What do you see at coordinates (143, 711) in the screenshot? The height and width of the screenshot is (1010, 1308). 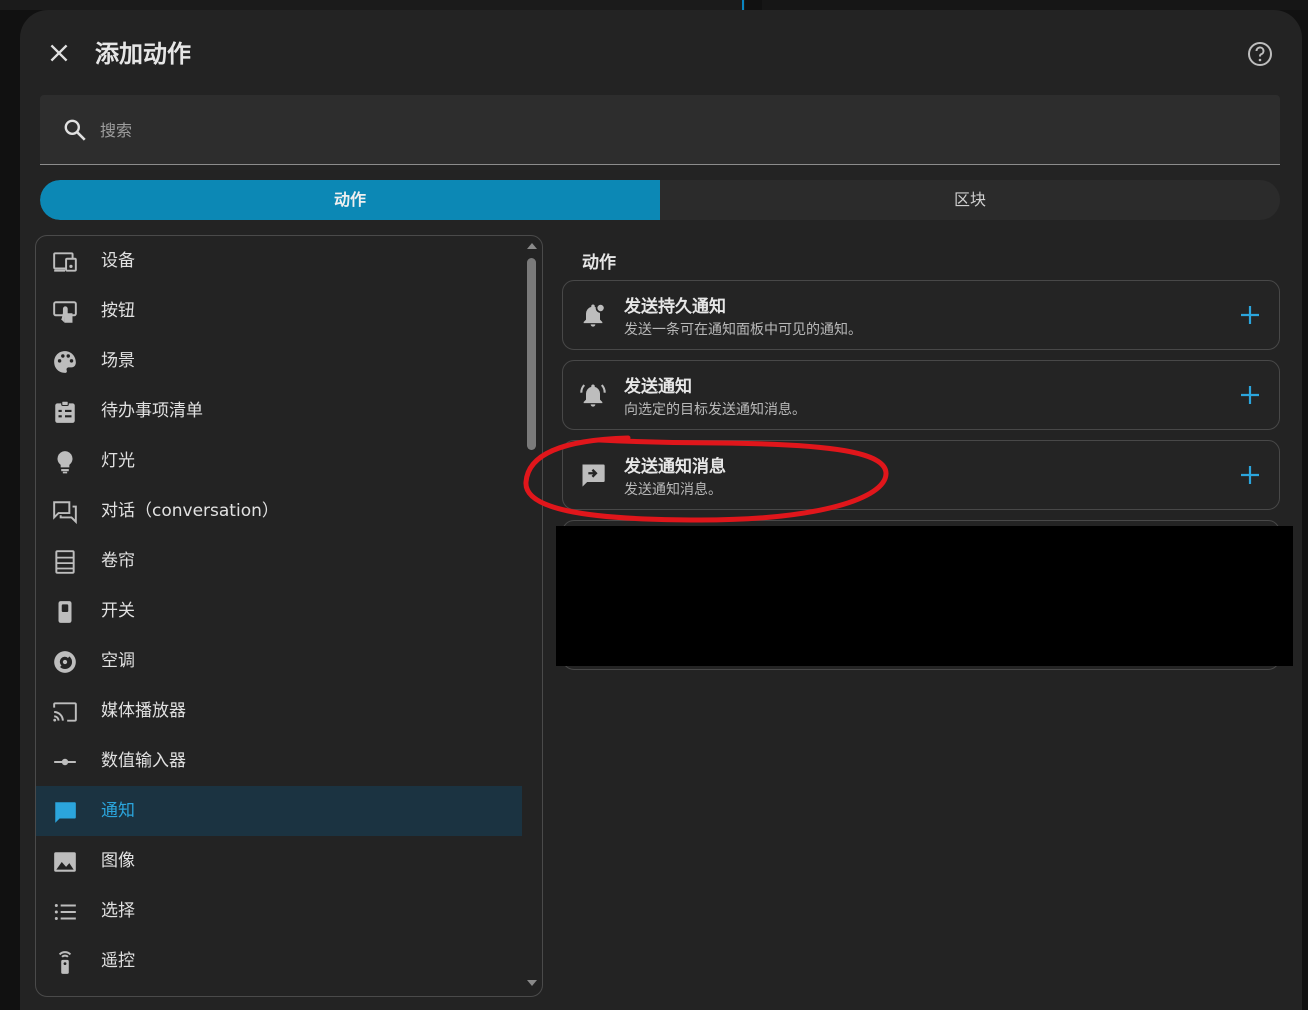 I see `sidebar-item-label: 媒体播放器` at bounding box center [143, 711].